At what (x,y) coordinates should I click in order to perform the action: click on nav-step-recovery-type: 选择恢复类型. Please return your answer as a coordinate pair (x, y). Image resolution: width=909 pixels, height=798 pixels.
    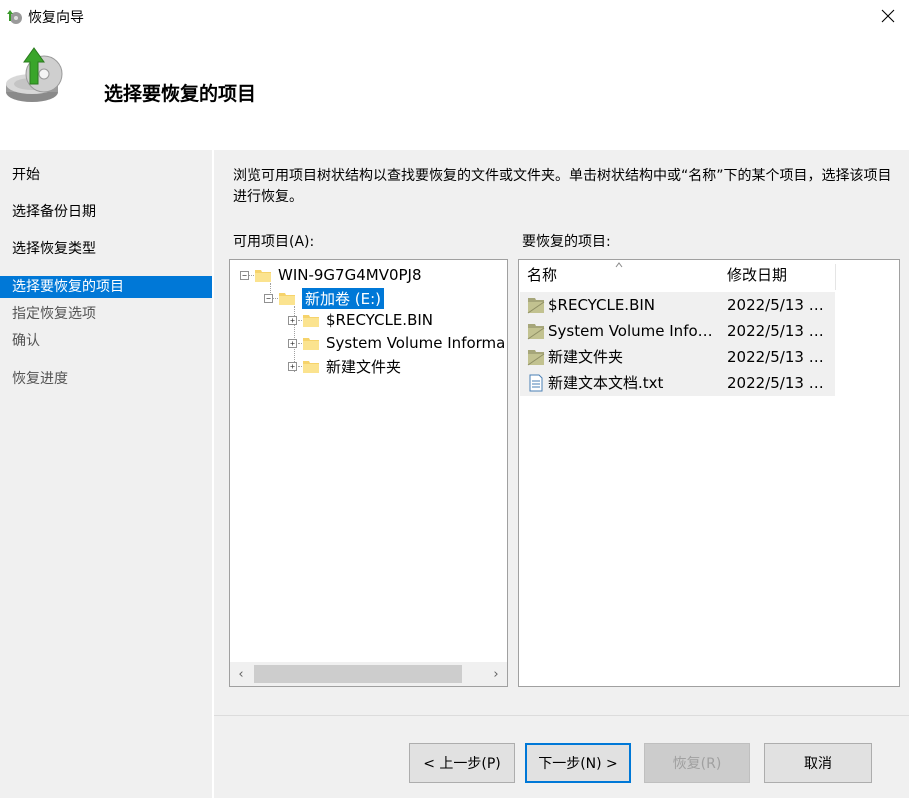
    Looking at the image, I should click on (106, 249).